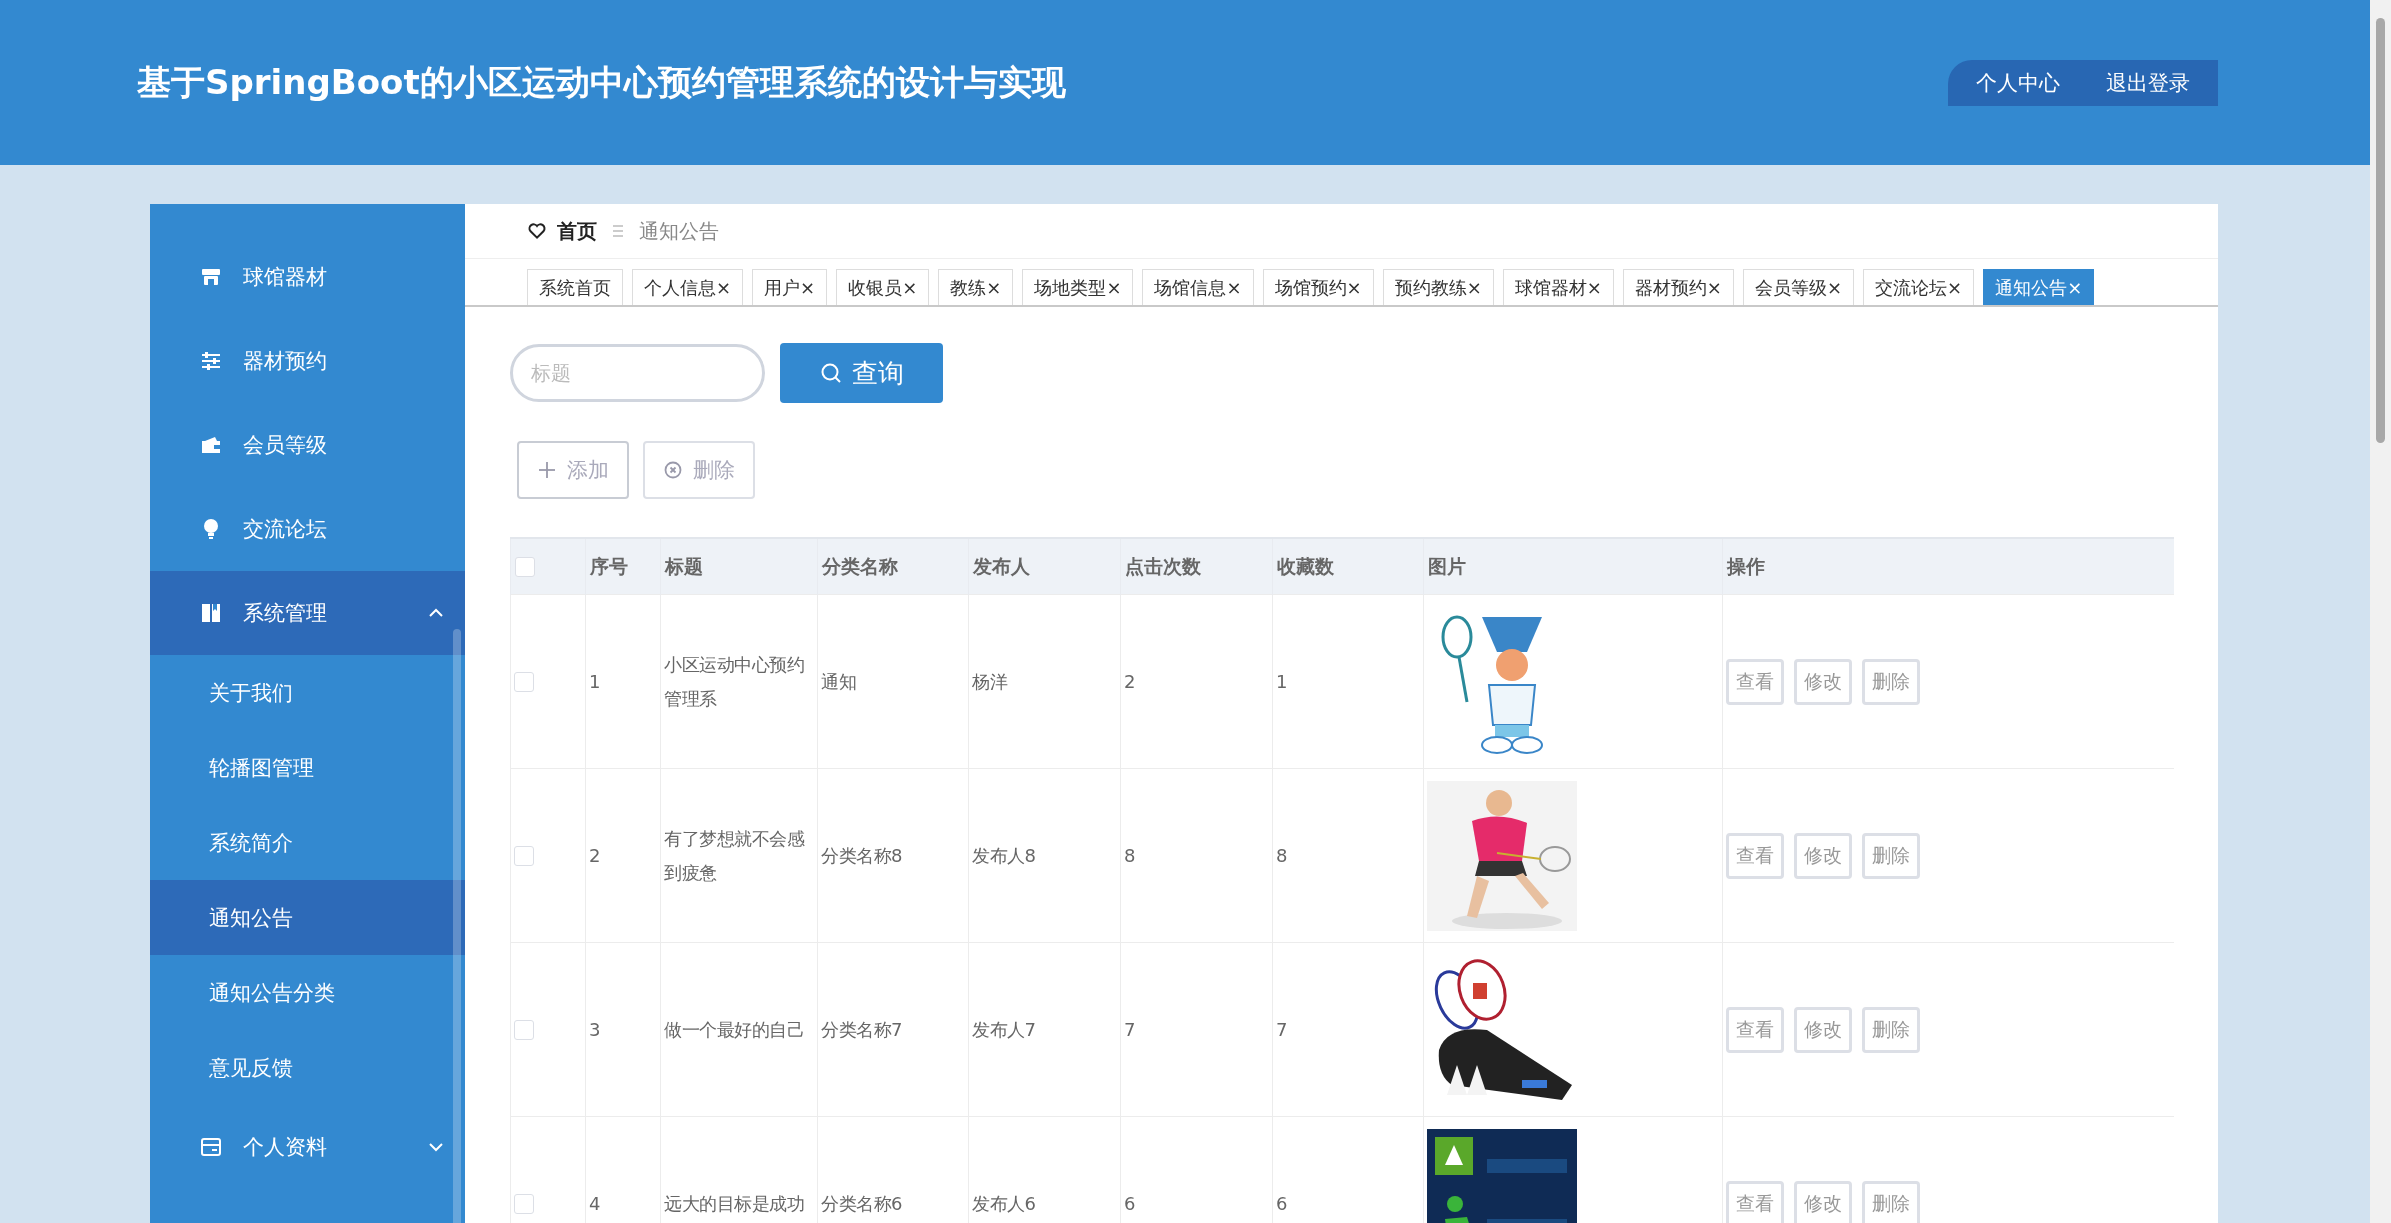 Image resolution: width=2391 pixels, height=1223 pixels. I want to click on header-link: 个人中心, so click(2018, 82).